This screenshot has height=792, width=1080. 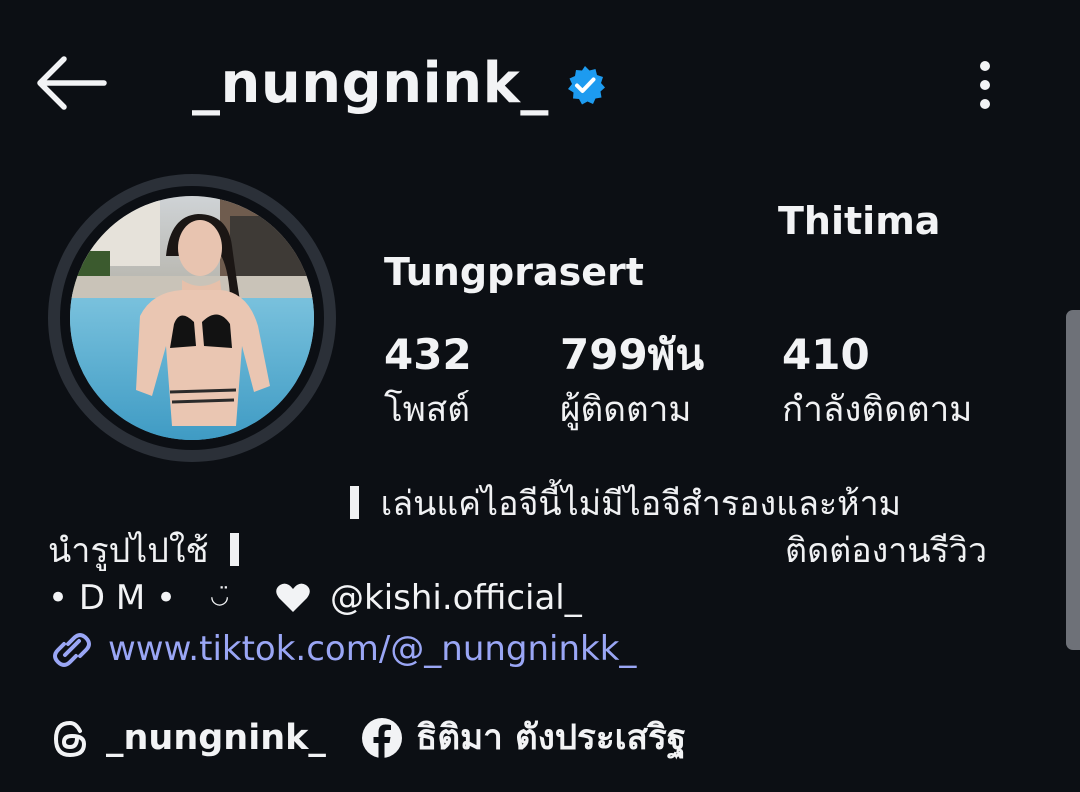 I want to click on full-name-first: Thitima, so click(x=859, y=221).